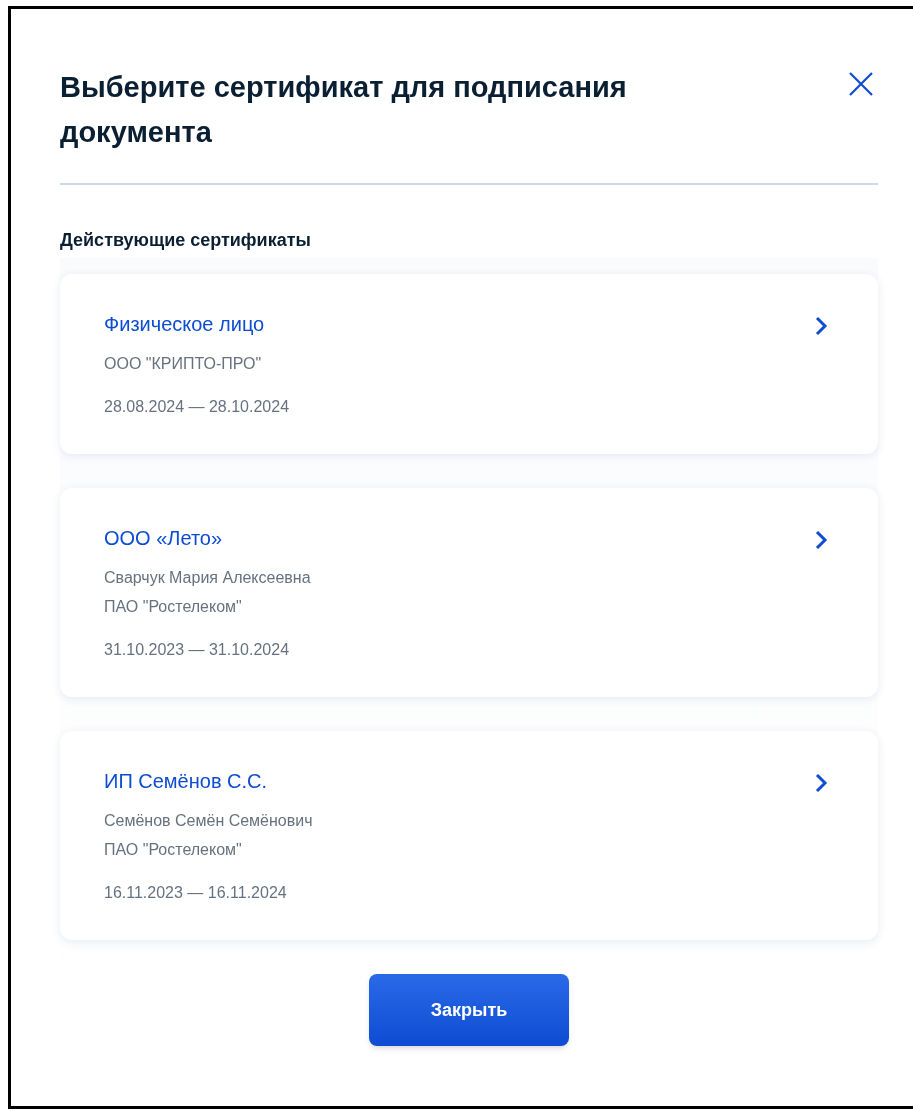 Image resolution: width=913 pixels, height=1111 pixels. What do you see at coordinates (186, 240) in the screenshot?
I see `section-heading: Действующие сертификаты` at bounding box center [186, 240].